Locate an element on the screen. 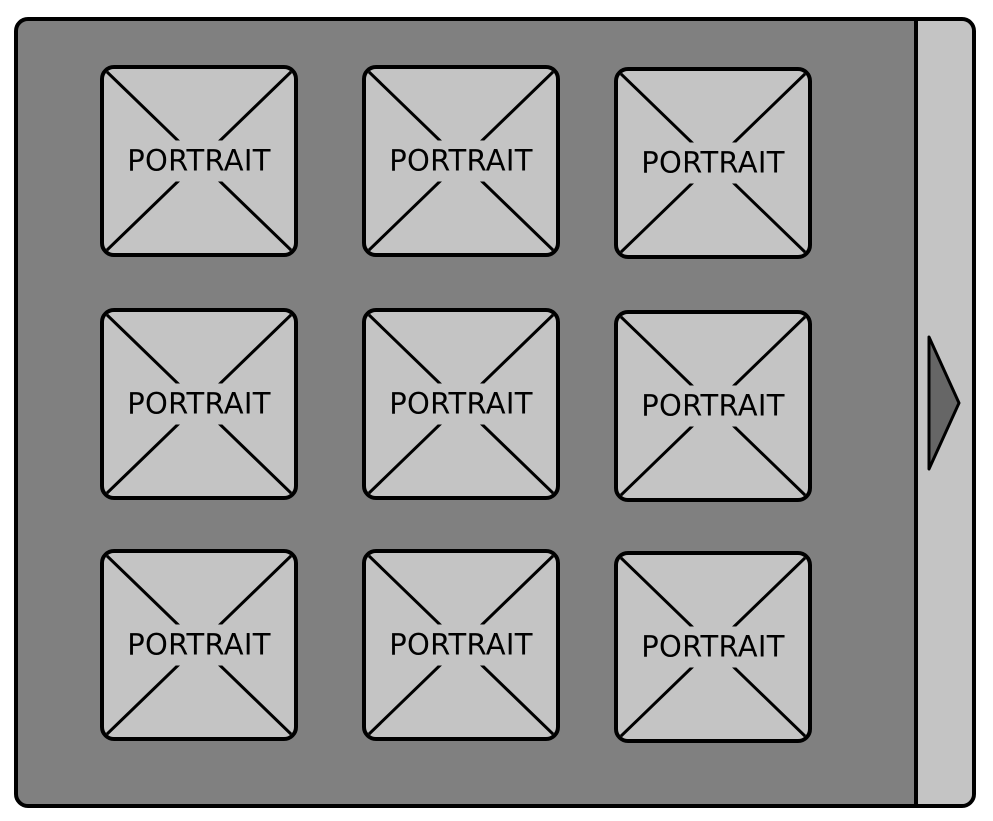 The image size is (993, 821). next-page-tab is located at coordinates (943, 412).